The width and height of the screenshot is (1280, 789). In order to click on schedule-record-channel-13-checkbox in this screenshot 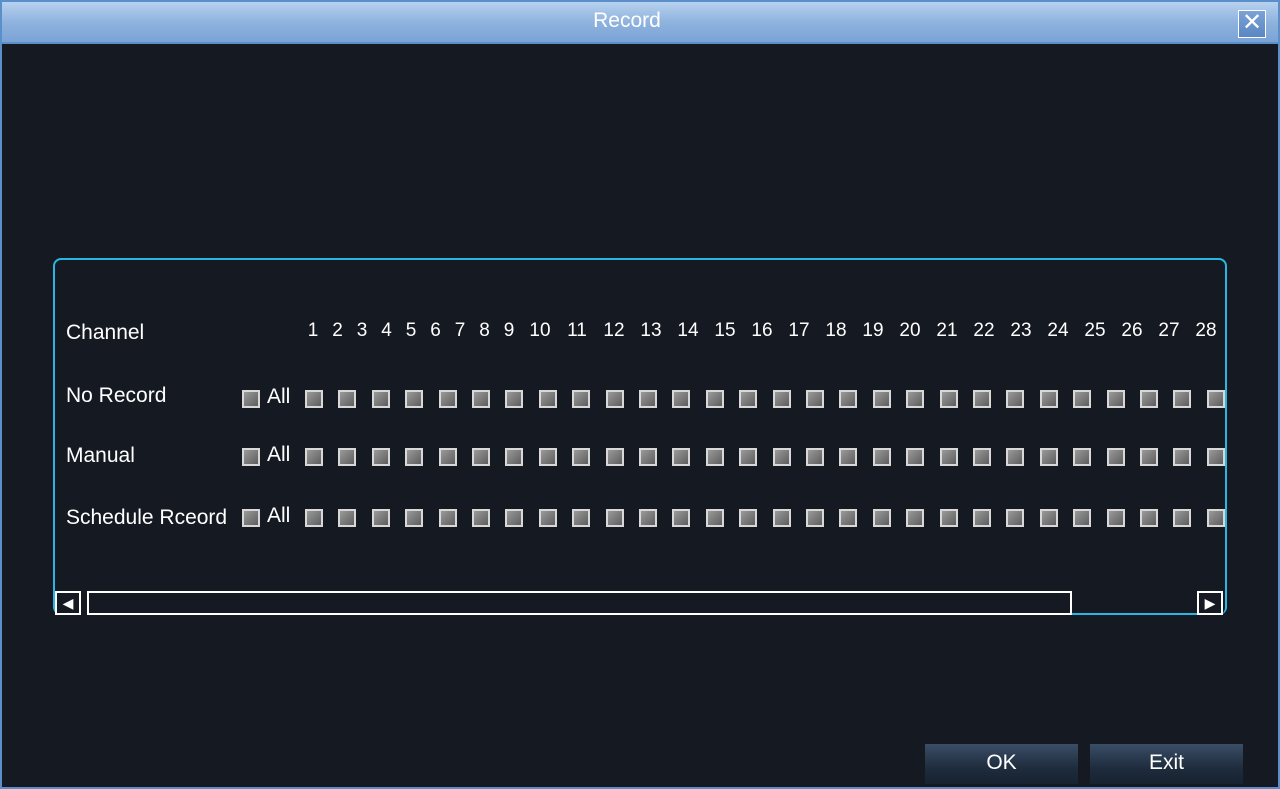, I will do `click(715, 518)`.